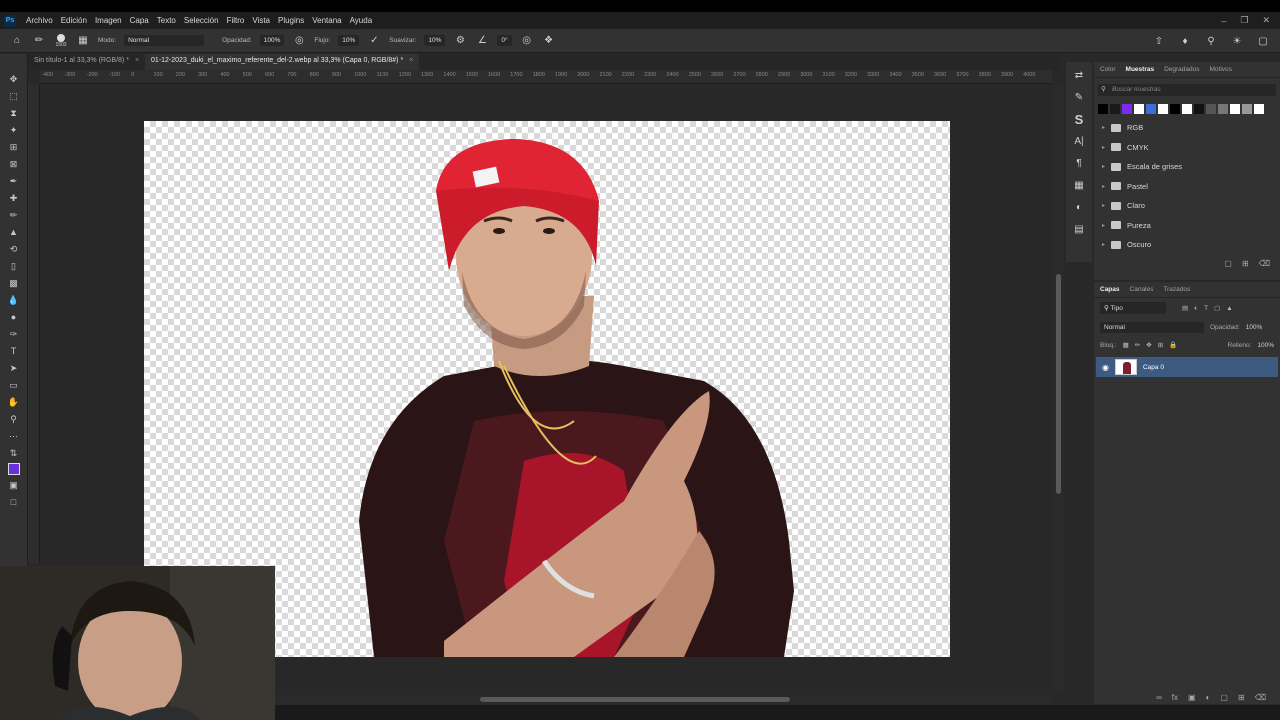 The height and width of the screenshot is (720, 1280). Describe the element at coordinates (374, 41) in the screenshot. I see `airbrush-icon: ✓` at that location.